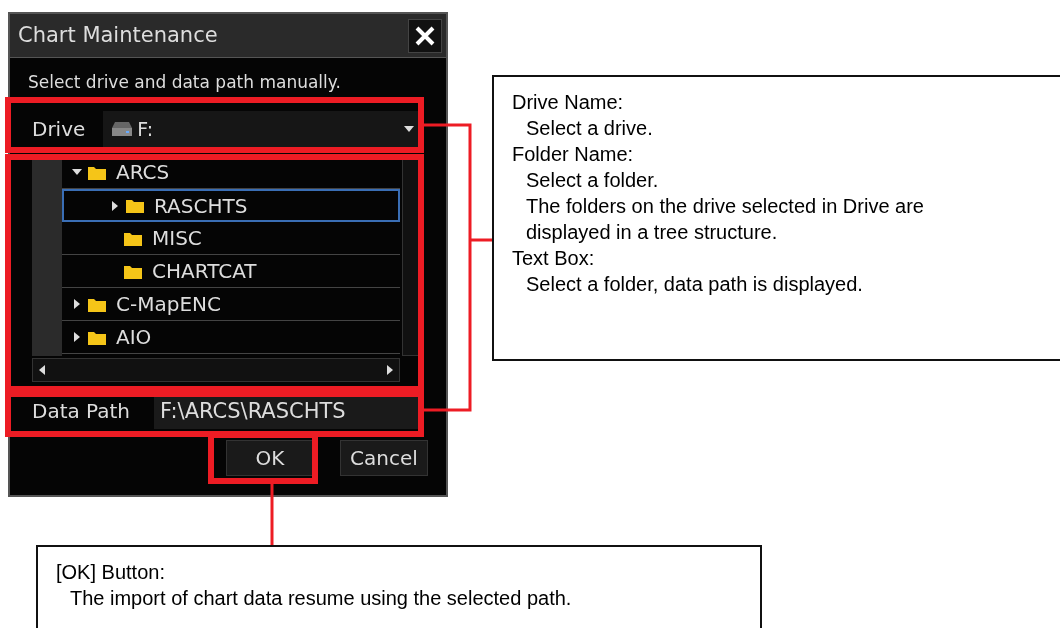  What do you see at coordinates (231, 205) in the screenshot?
I see `tree-item: RASCHTS` at bounding box center [231, 205].